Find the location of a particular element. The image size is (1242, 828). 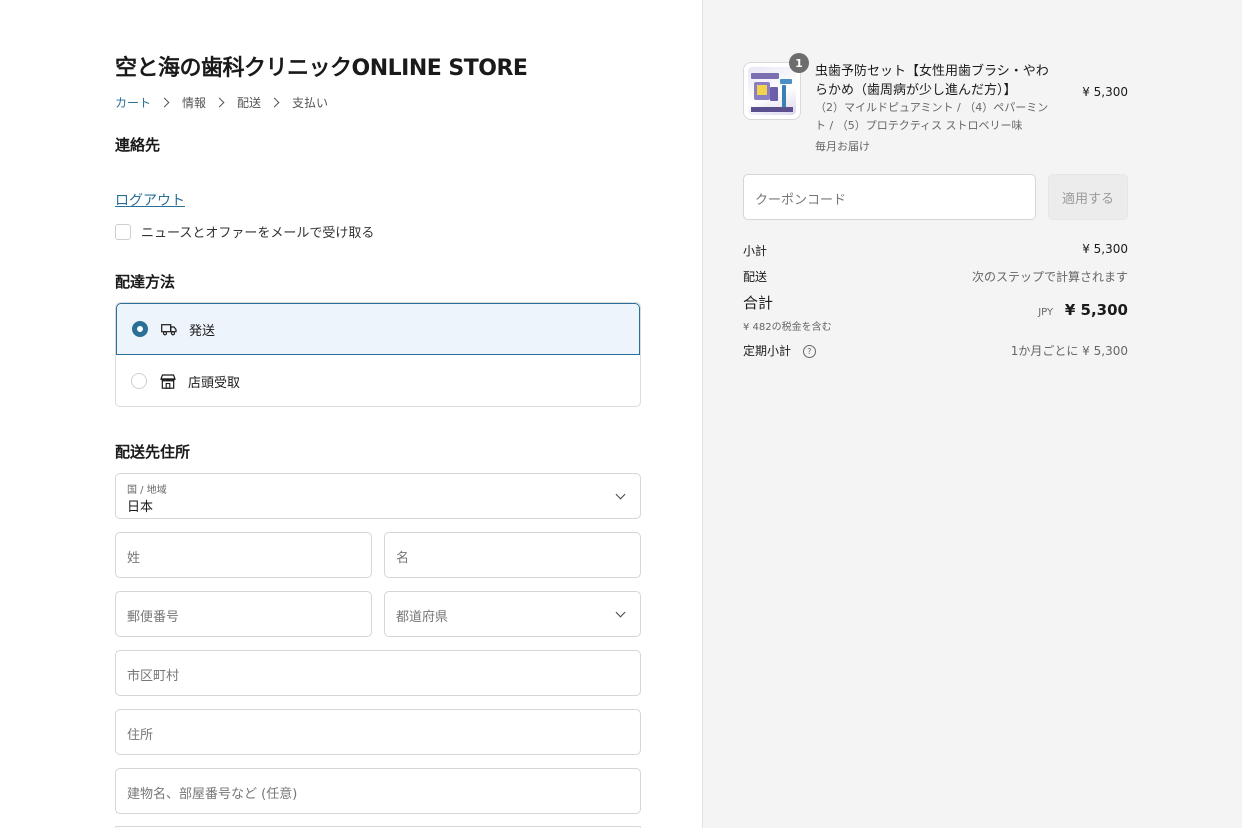

building-placeholder: 建物名、部屋番号など (任意) is located at coordinates (212, 794).